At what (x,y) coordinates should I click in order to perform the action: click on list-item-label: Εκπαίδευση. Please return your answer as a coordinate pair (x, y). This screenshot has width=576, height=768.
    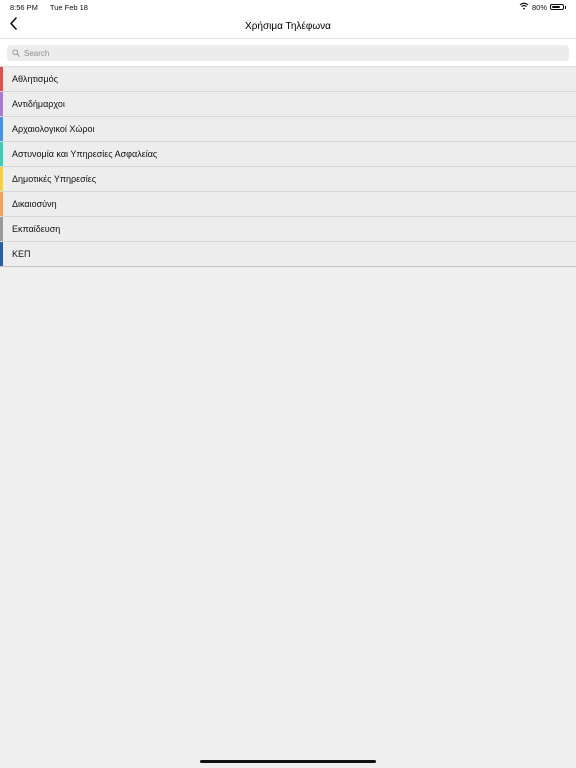
    Looking at the image, I should click on (36, 229).